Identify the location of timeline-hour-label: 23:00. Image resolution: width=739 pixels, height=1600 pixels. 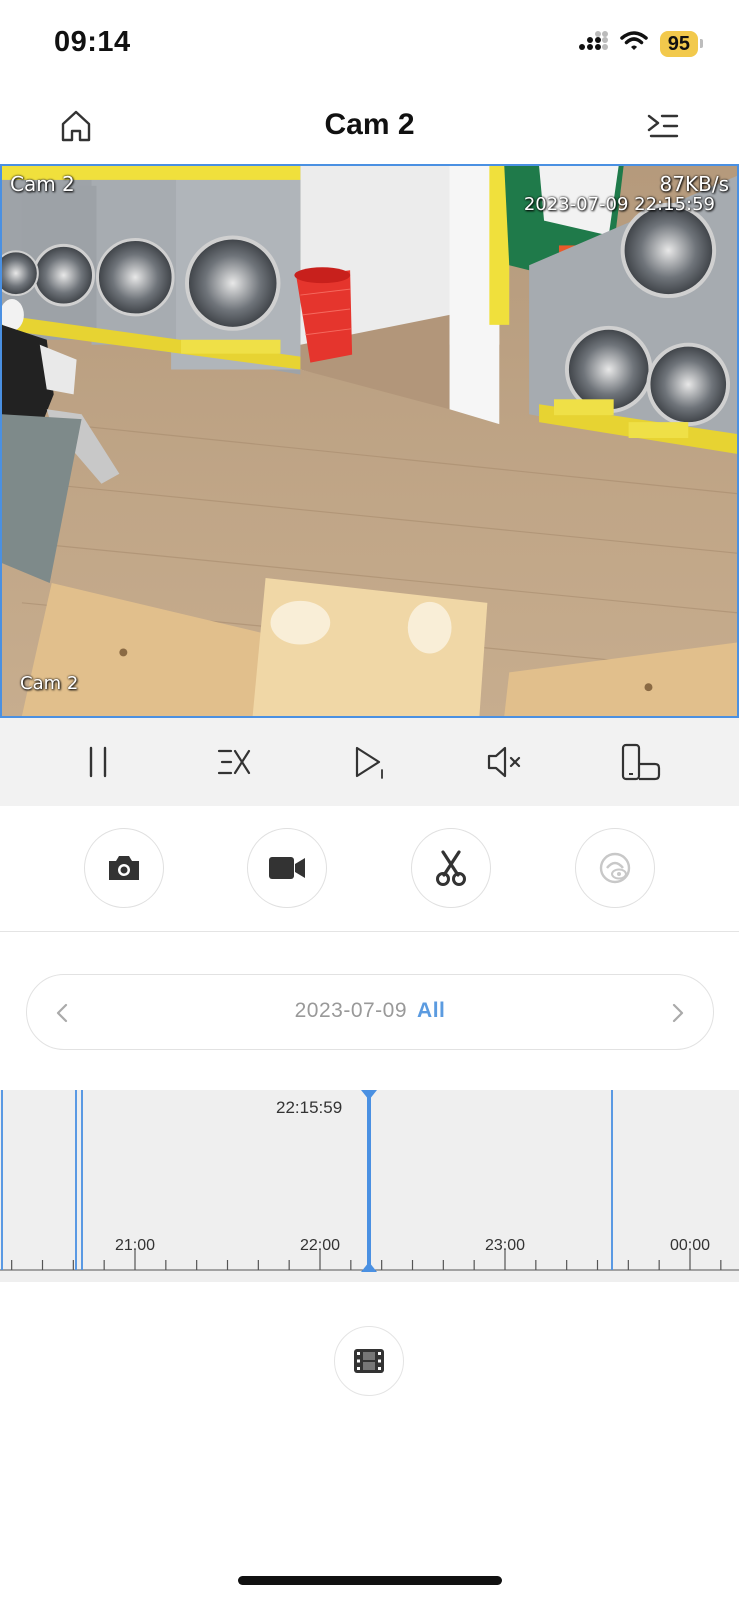
(505, 1245).